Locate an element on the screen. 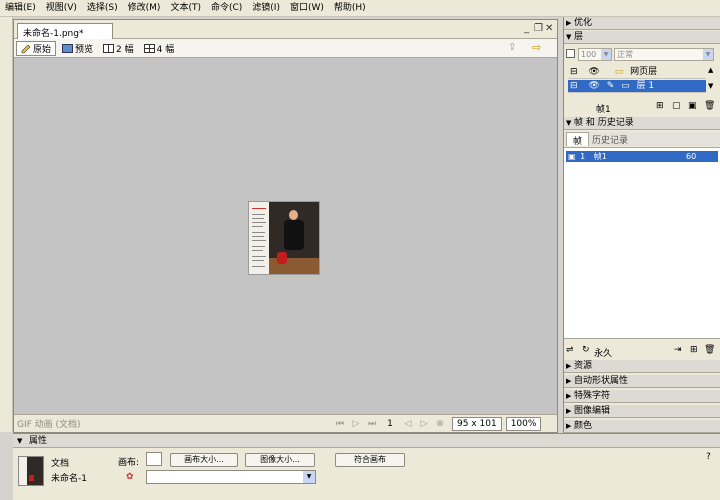 The image size is (720, 500). folder-icon: ▭ is located at coordinates (625, 86).